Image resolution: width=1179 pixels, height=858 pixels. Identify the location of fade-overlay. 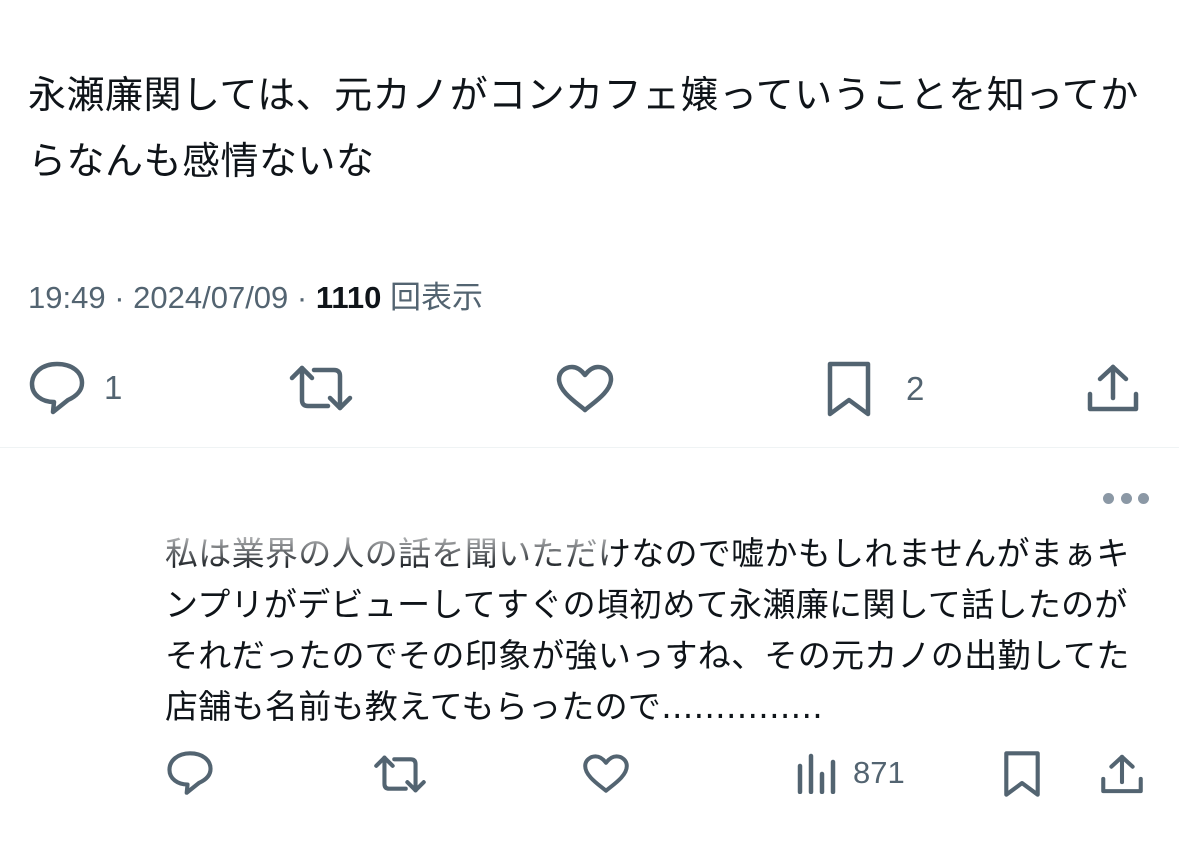
(380, 549).